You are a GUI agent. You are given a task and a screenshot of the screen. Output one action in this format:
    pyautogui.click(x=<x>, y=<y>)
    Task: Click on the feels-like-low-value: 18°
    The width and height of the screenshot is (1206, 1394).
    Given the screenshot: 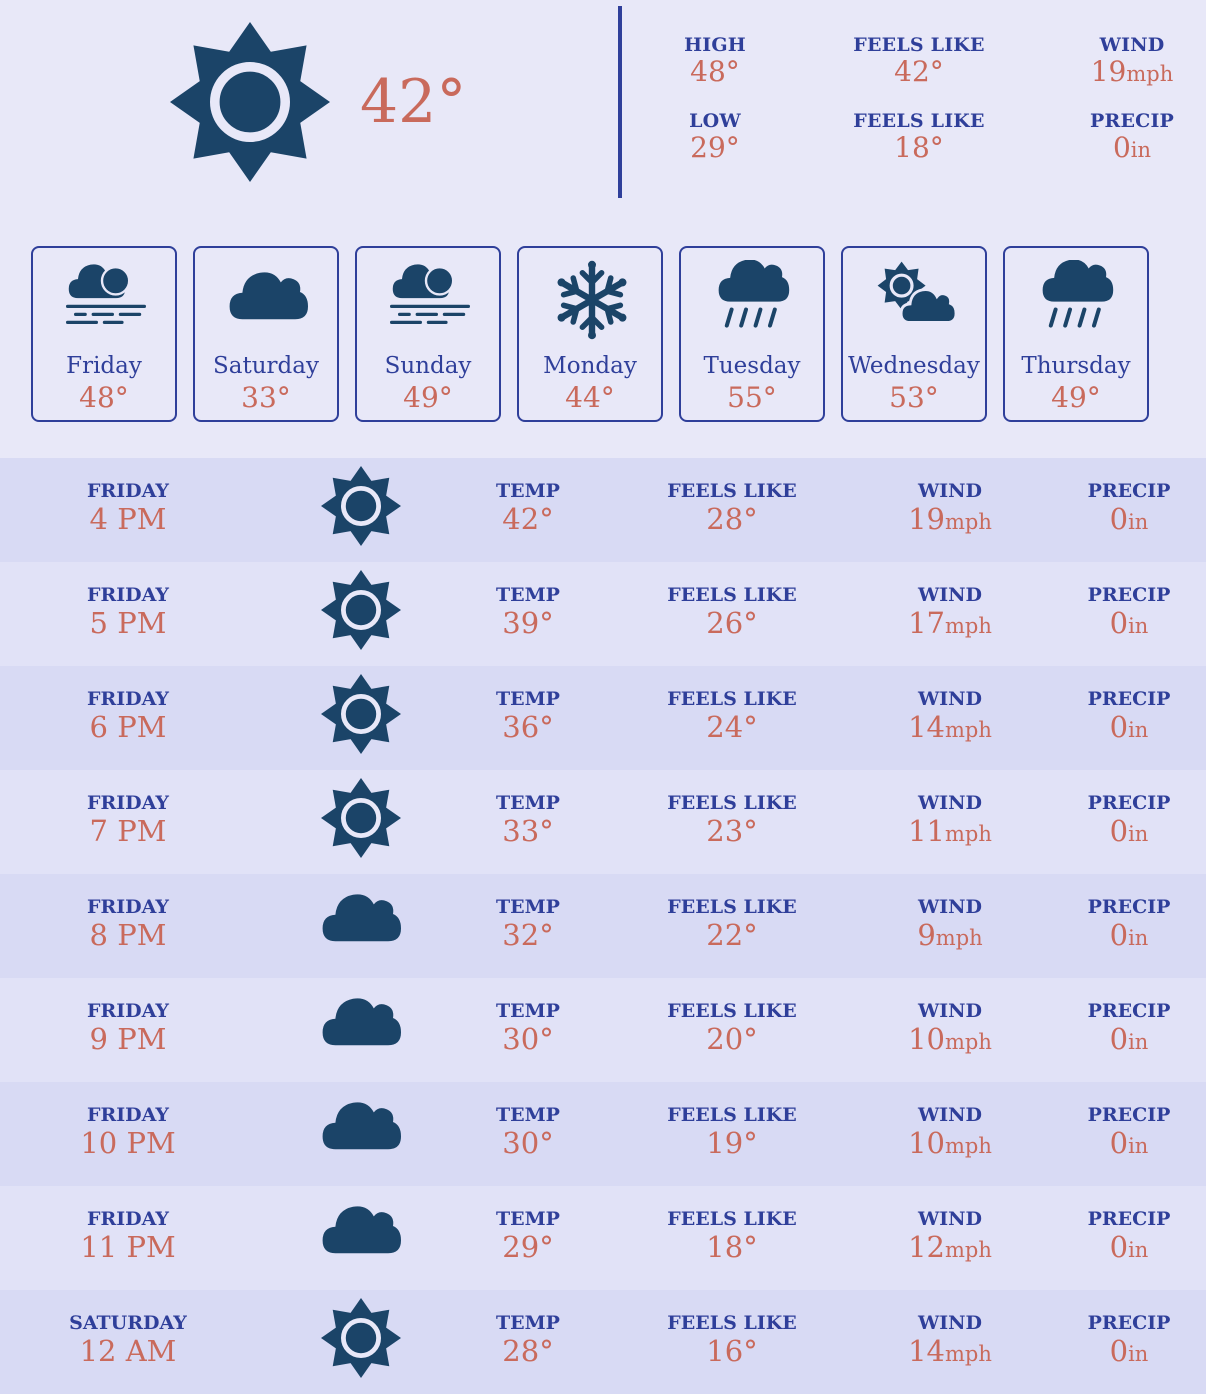 What is the action you would take?
    pyautogui.click(x=919, y=147)
    